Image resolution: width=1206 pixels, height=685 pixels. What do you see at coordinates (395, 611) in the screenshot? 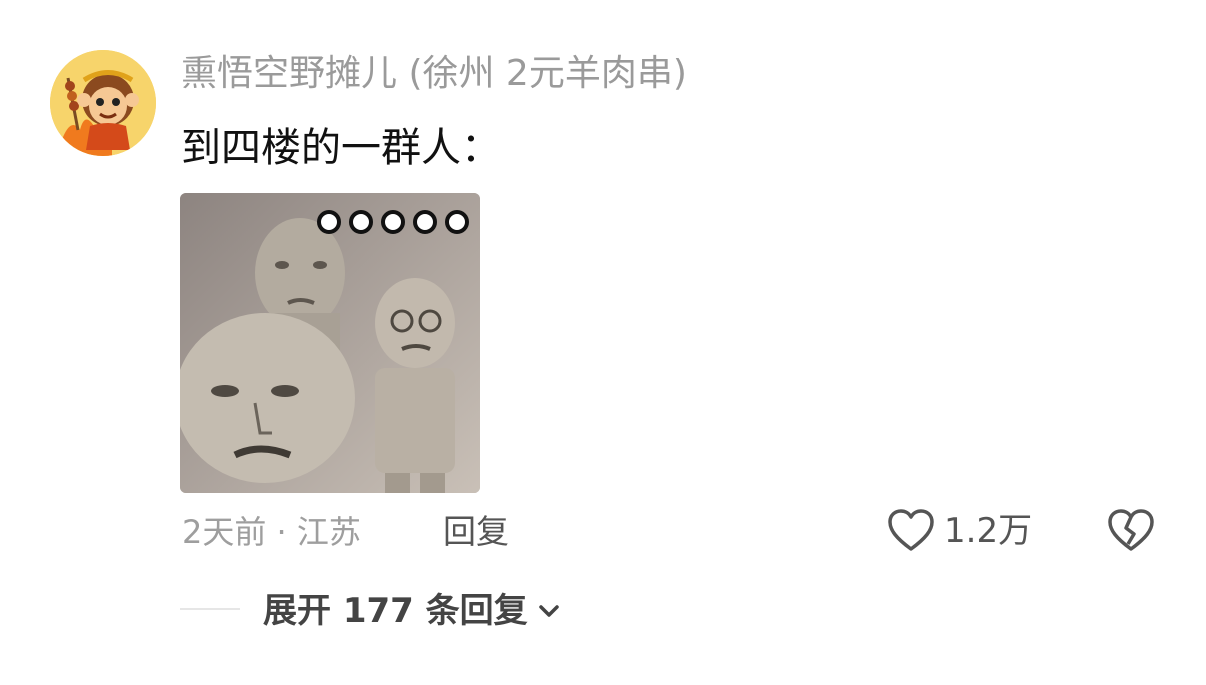
I see `expand-label: 展开 177 条回复` at bounding box center [395, 611].